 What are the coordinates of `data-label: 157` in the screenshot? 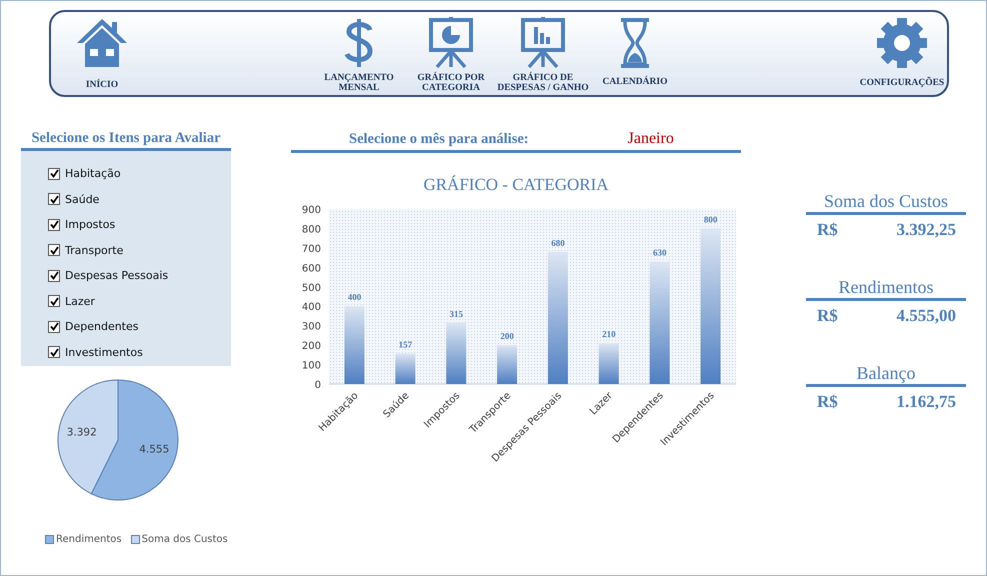 It's located at (405, 344).